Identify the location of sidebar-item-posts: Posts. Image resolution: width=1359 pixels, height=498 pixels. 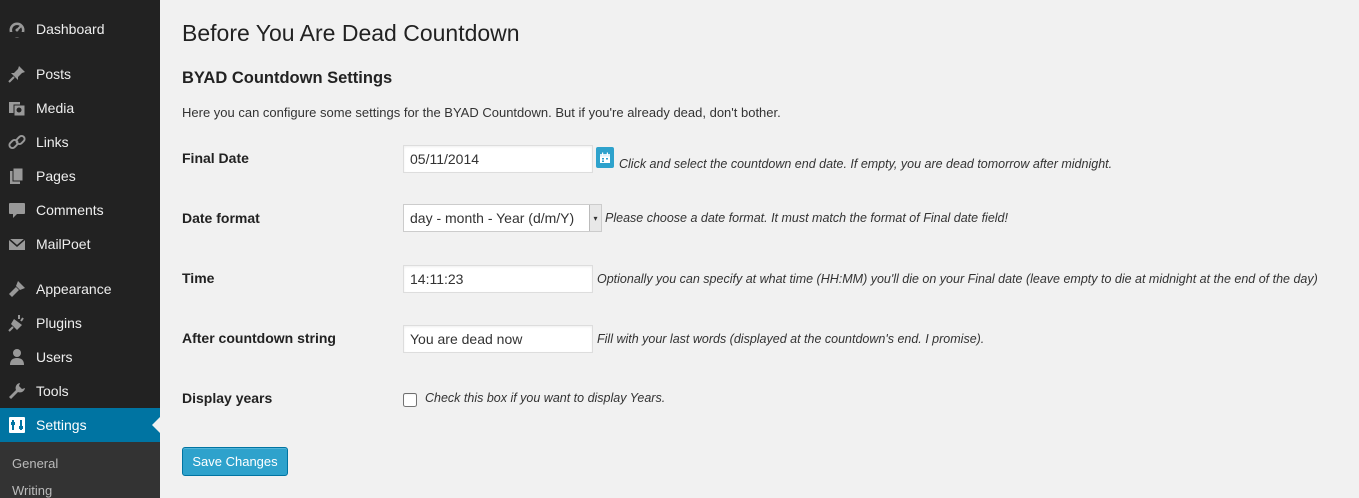
(80, 74).